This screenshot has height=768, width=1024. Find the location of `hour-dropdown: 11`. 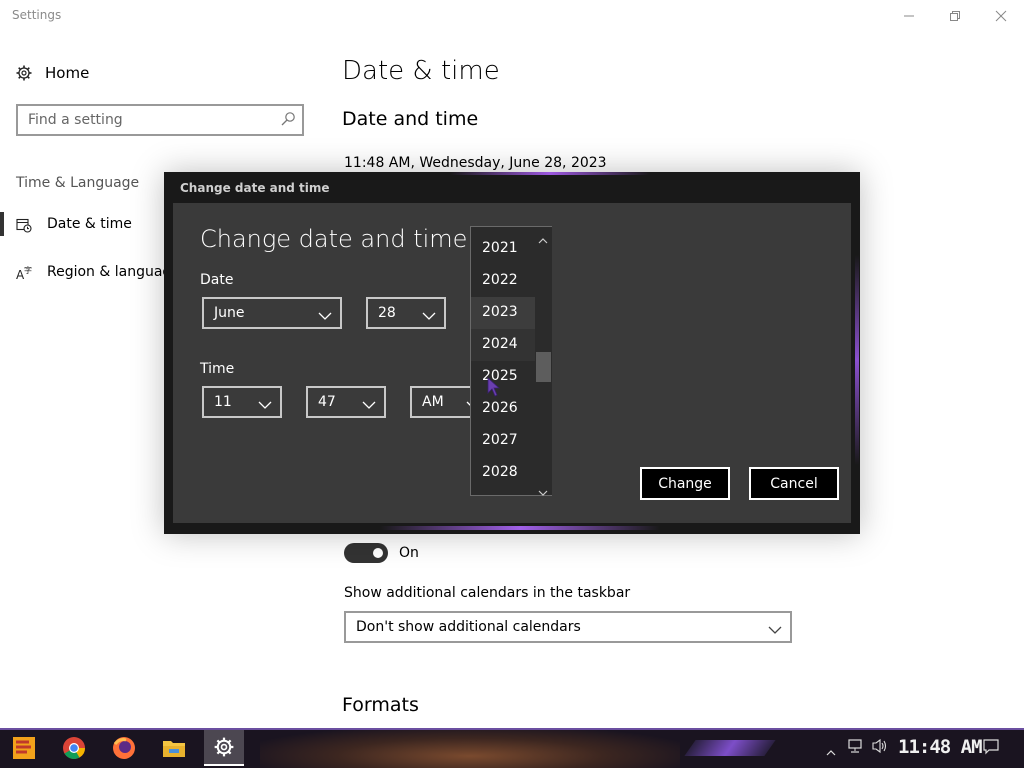

hour-dropdown: 11 is located at coordinates (242, 402).